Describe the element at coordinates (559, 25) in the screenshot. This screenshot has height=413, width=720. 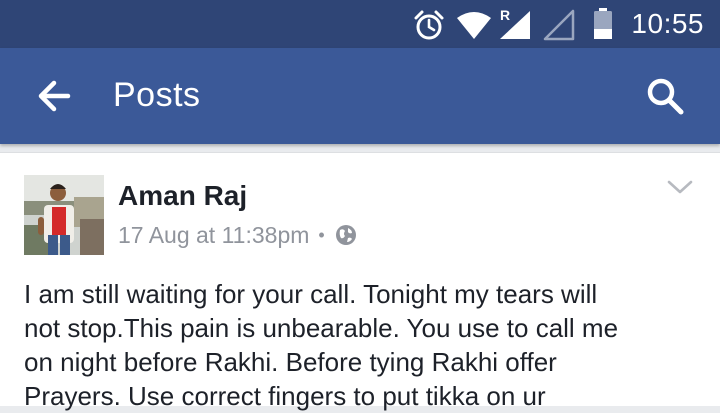
I see `signal-empty-icon` at that location.